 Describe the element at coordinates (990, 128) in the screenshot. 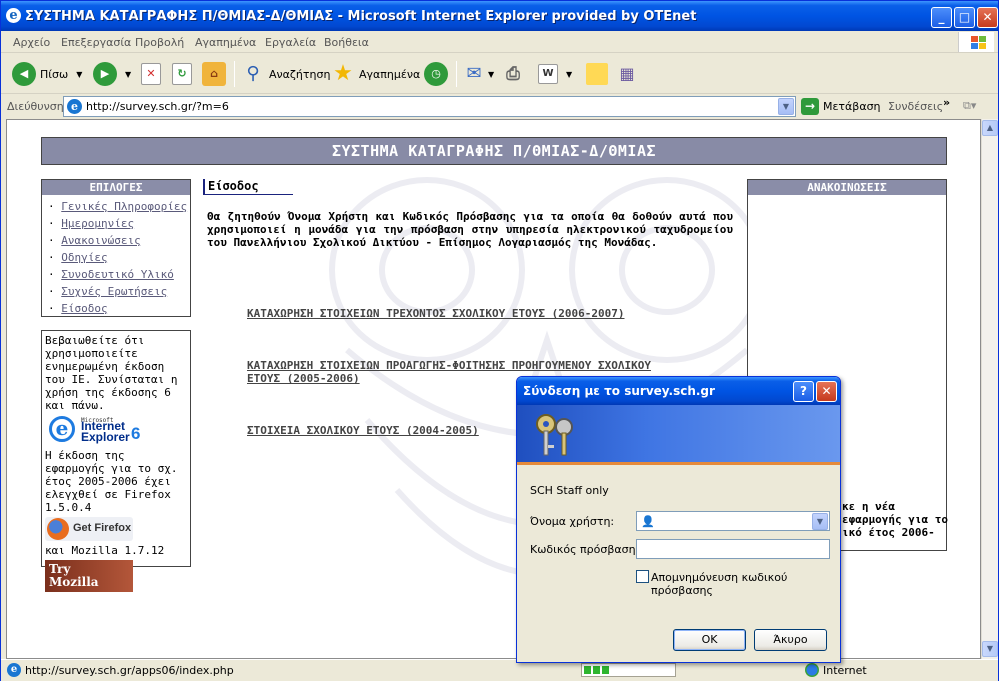

I see `scroll-up-icon: ▲` at that location.